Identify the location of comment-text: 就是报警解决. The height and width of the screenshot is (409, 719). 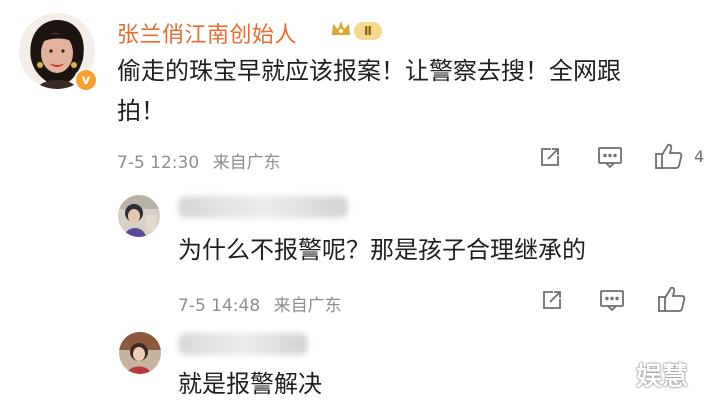
(250, 384).